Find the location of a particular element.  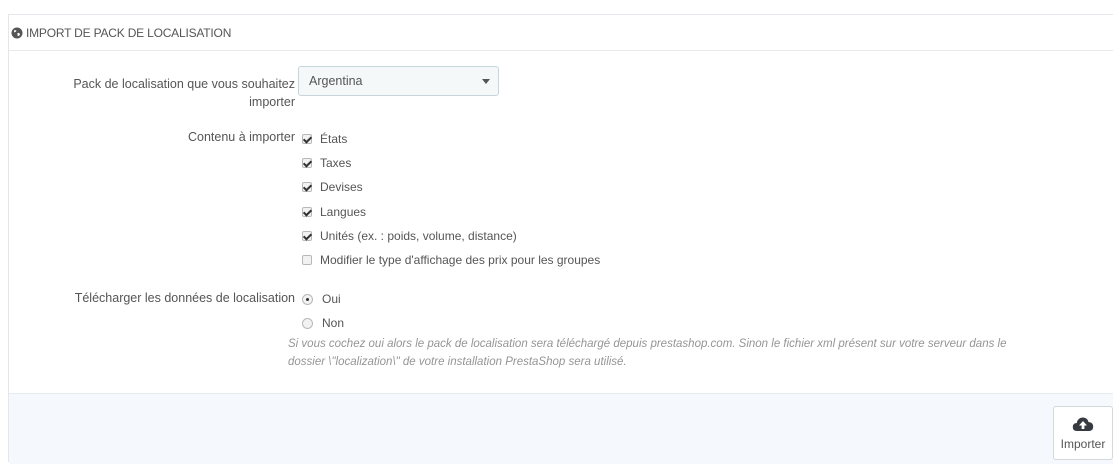

globe-icon is located at coordinates (17, 33).